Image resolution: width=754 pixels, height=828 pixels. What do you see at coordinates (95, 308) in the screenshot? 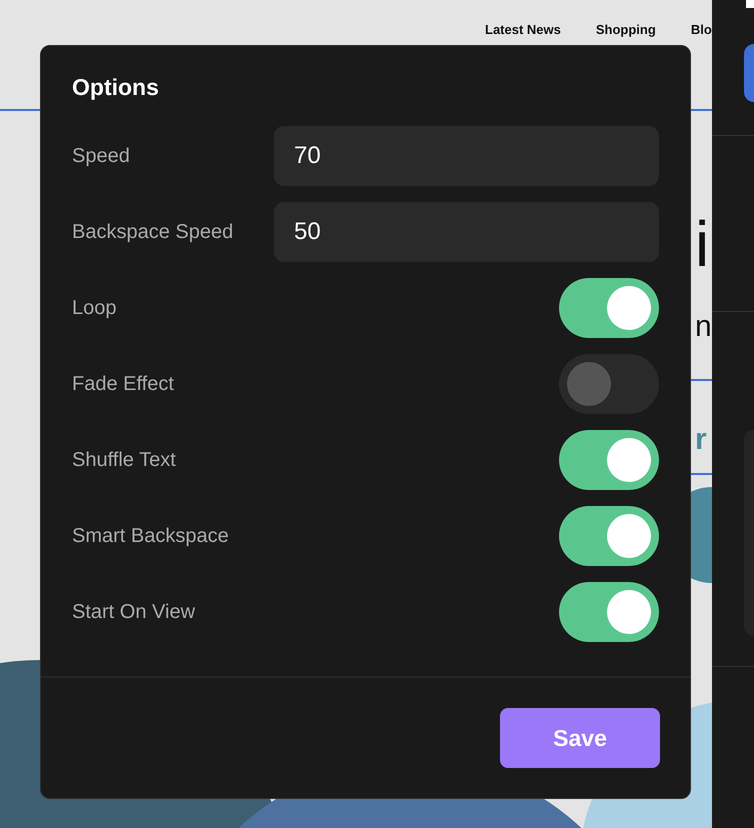
I see `option-label: Loop` at bounding box center [95, 308].